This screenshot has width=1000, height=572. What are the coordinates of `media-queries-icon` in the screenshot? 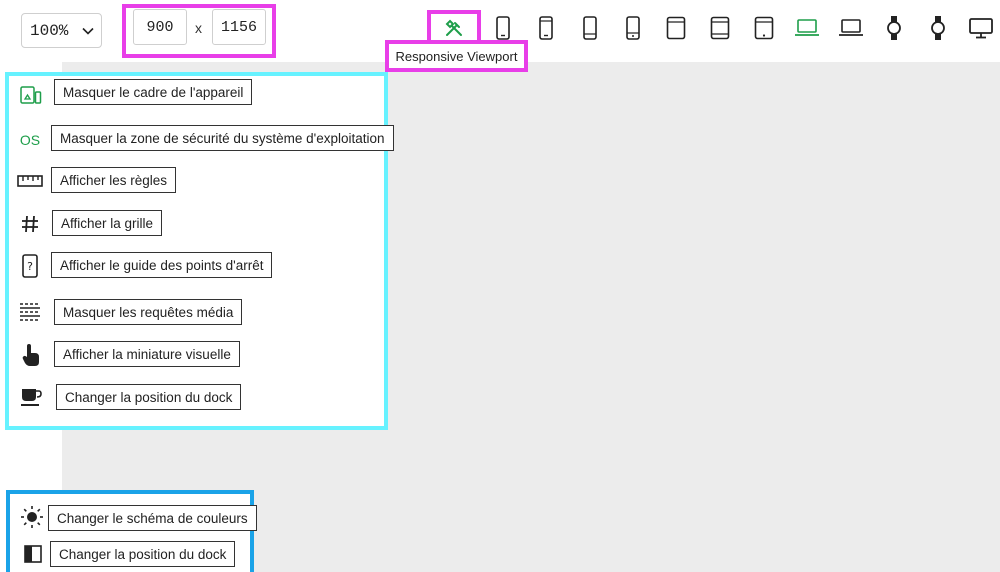 It's located at (30, 312).